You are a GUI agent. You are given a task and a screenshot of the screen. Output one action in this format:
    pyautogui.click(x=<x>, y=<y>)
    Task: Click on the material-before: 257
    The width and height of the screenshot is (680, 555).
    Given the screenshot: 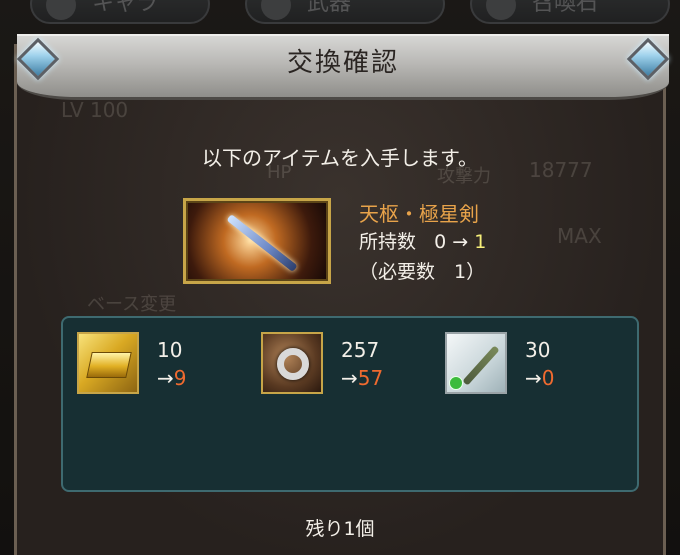 What is the action you would take?
    pyautogui.click(x=360, y=350)
    